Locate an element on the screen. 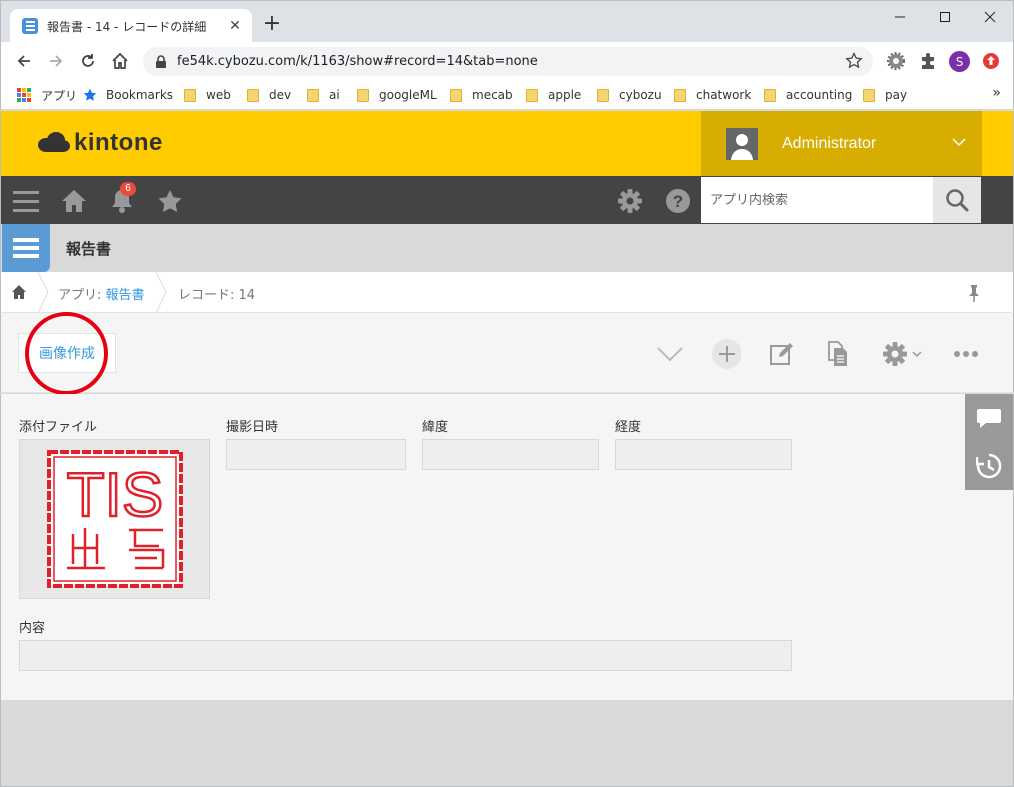 The image size is (1014, 787). bookmark-folder-accounting: accounting is located at coordinates (808, 95).